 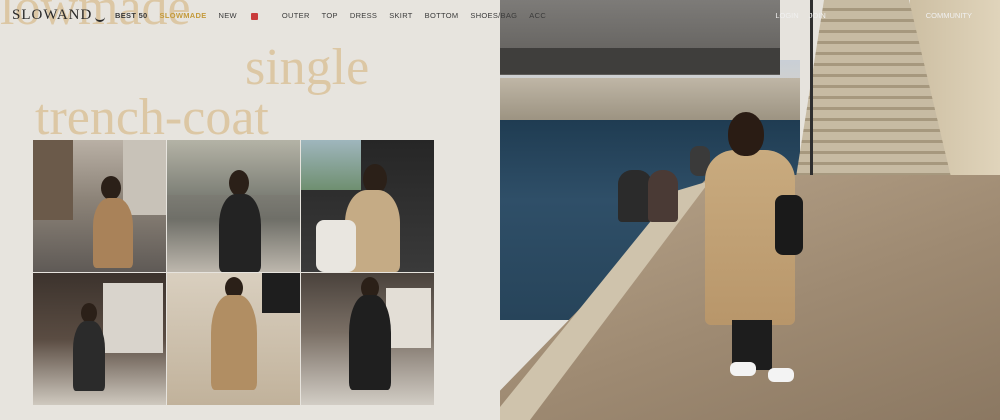 I want to click on nav-best50: BEST 50, so click(x=131, y=15).